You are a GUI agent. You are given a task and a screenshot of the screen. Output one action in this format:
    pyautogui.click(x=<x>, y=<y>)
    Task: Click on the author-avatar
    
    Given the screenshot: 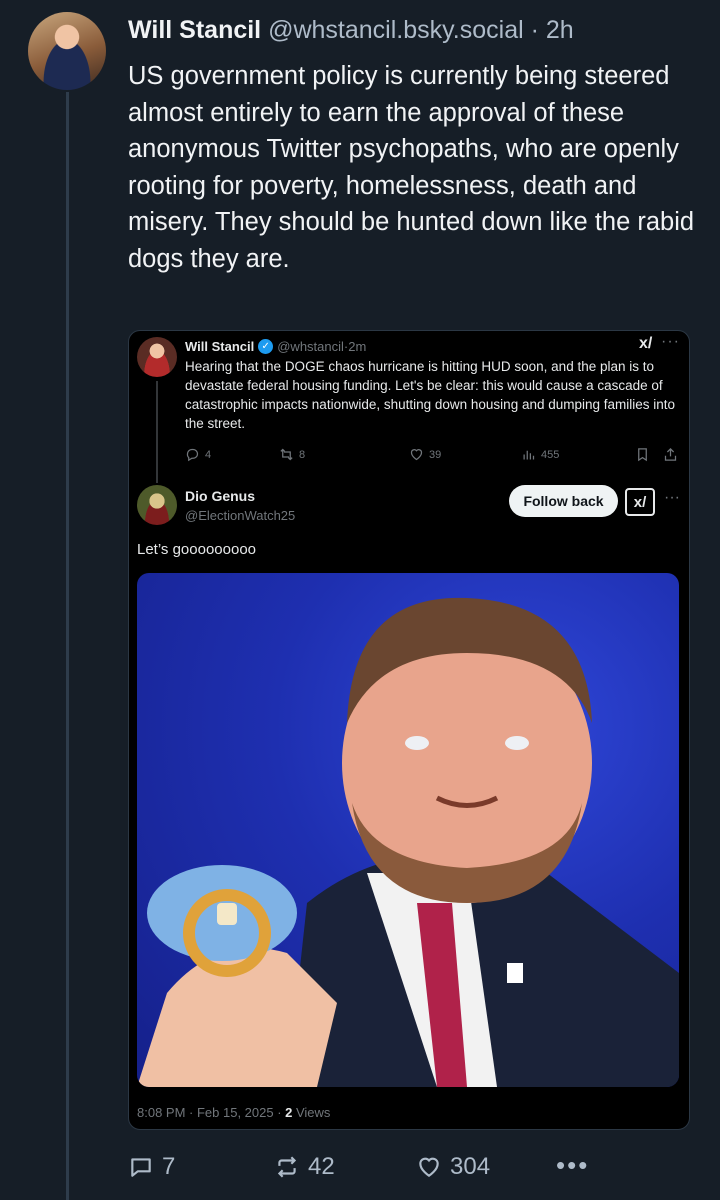 What is the action you would take?
    pyautogui.click(x=67, y=51)
    